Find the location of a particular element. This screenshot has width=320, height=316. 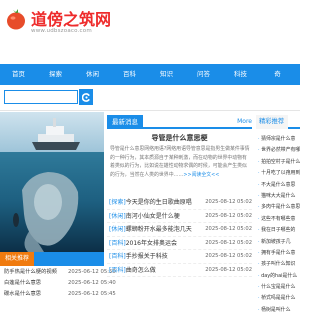

nav-item-qa: 问答 is located at coordinates (203, 74).